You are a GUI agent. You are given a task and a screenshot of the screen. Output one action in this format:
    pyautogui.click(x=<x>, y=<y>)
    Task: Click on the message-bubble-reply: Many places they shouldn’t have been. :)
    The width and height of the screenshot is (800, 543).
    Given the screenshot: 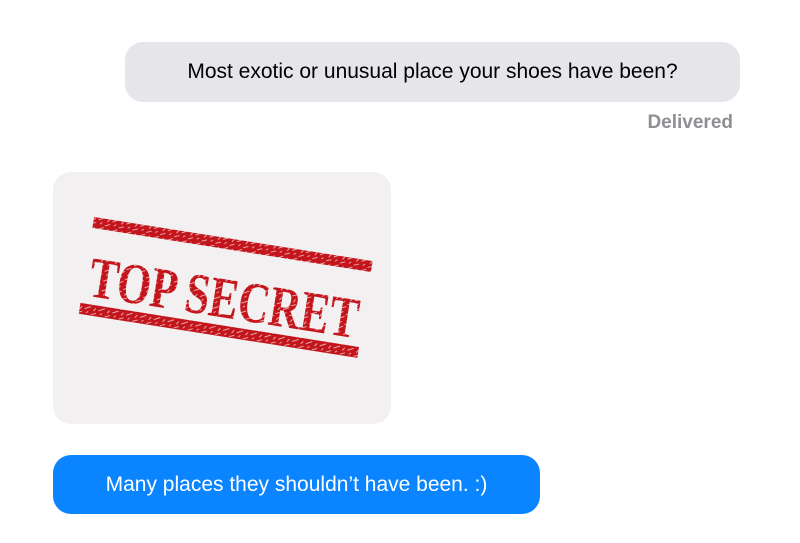 What is the action you would take?
    pyautogui.click(x=296, y=484)
    